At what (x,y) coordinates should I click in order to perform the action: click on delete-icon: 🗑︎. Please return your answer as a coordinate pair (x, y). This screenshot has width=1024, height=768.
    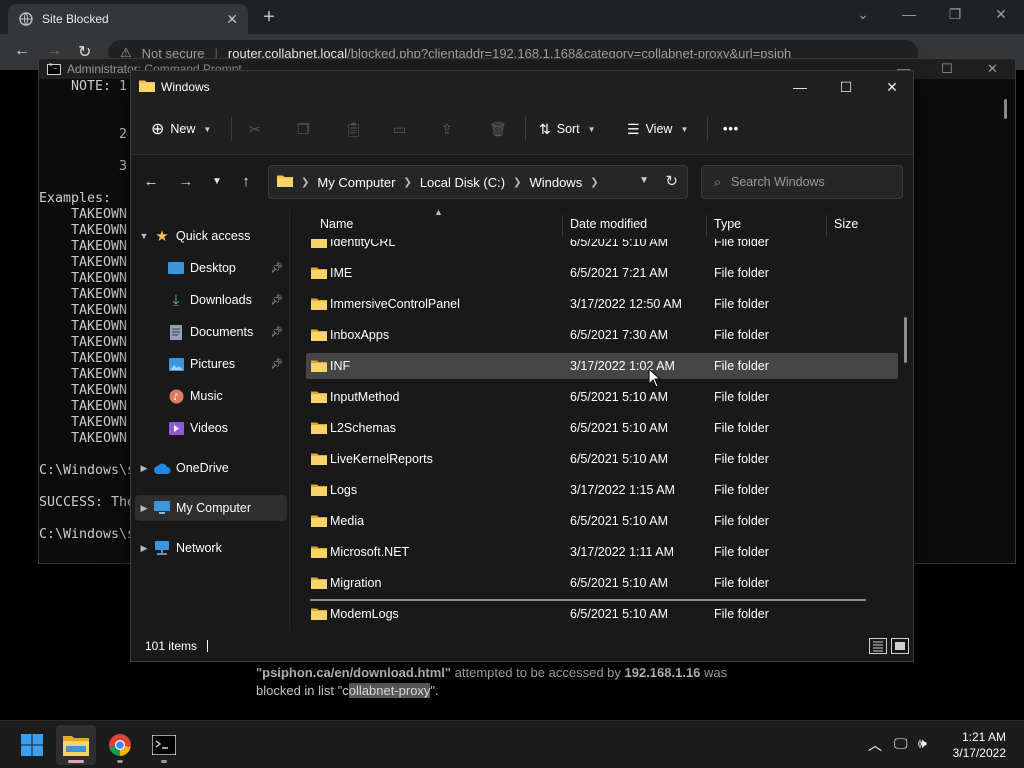
    Looking at the image, I should click on (498, 129).